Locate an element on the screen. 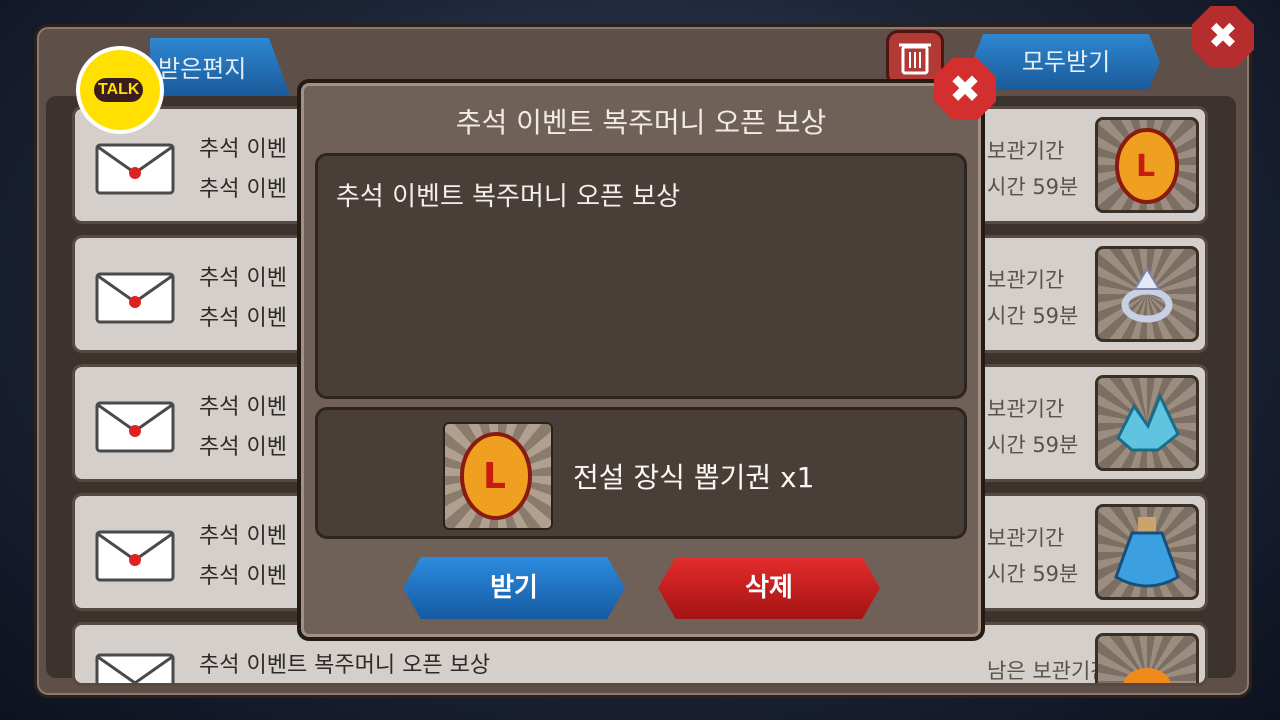 The height and width of the screenshot is (720, 1280). reward-panel: L 전설 장식 뽑기권 x1 is located at coordinates (641, 473).